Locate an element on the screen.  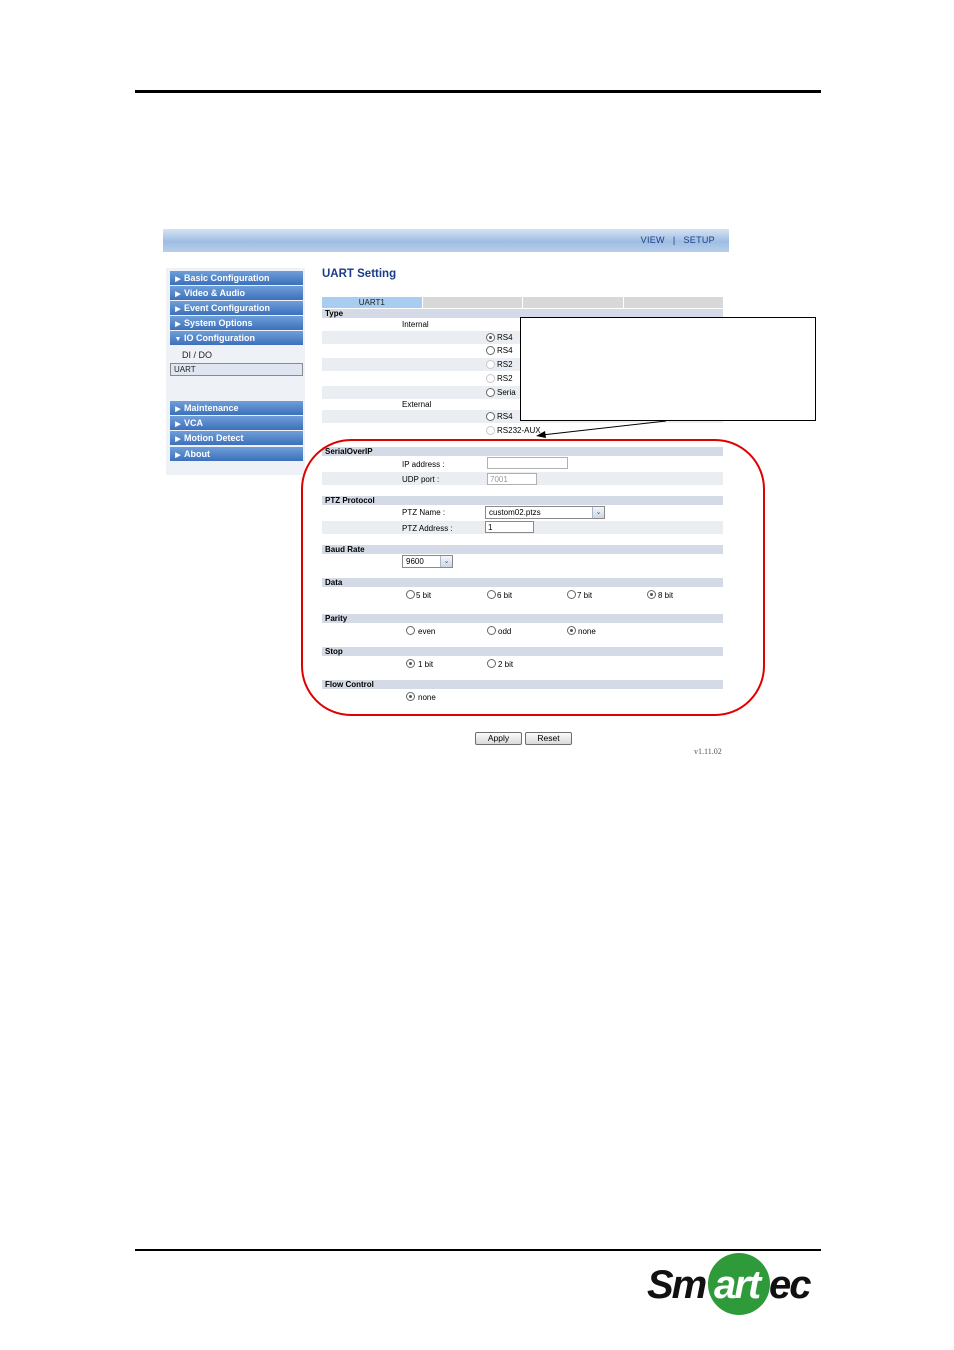
sidebar-item-io-configuration: ▼ IO Configuration is located at coordinates (236, 338).